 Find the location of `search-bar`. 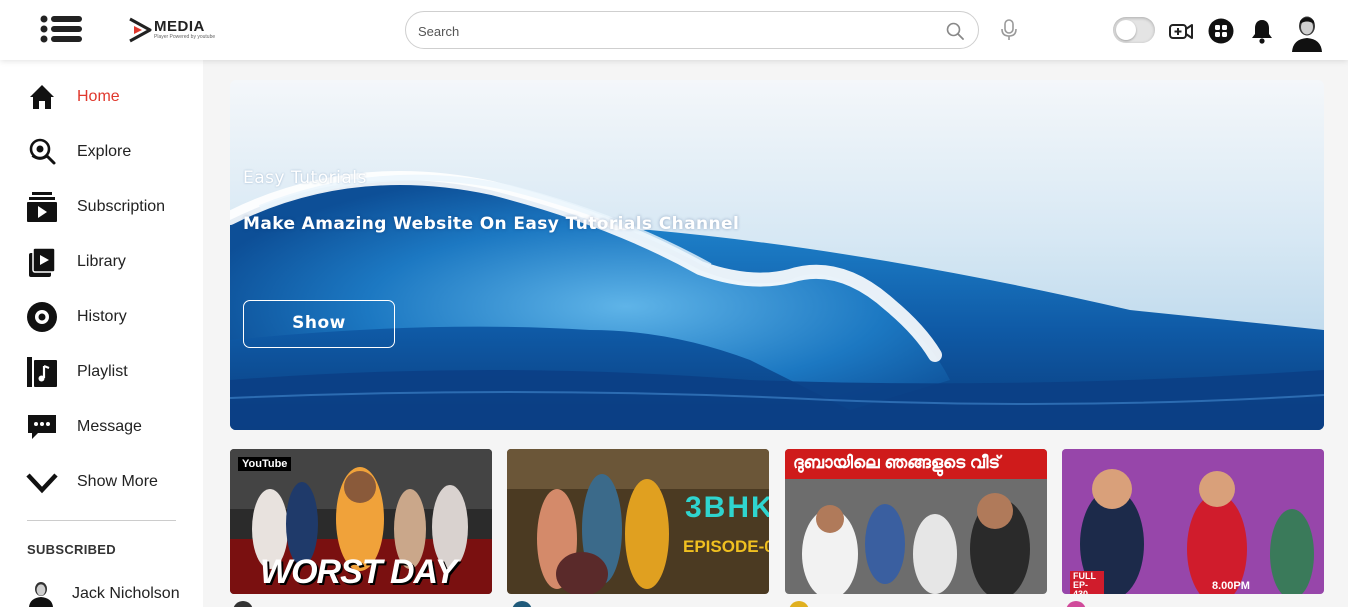

search-bar is located at coordinates (692, 30).